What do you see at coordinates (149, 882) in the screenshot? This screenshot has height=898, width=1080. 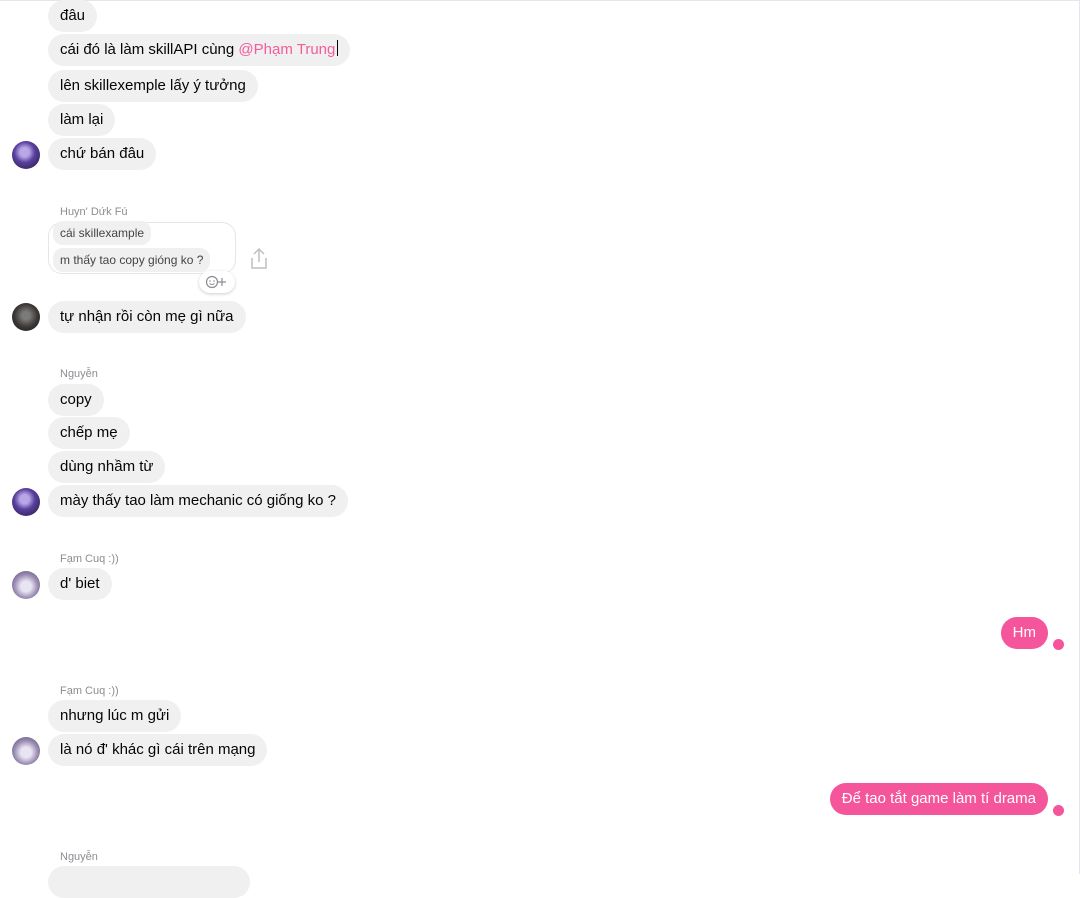 I see `message-bubble` at bounding box center [149, 882].